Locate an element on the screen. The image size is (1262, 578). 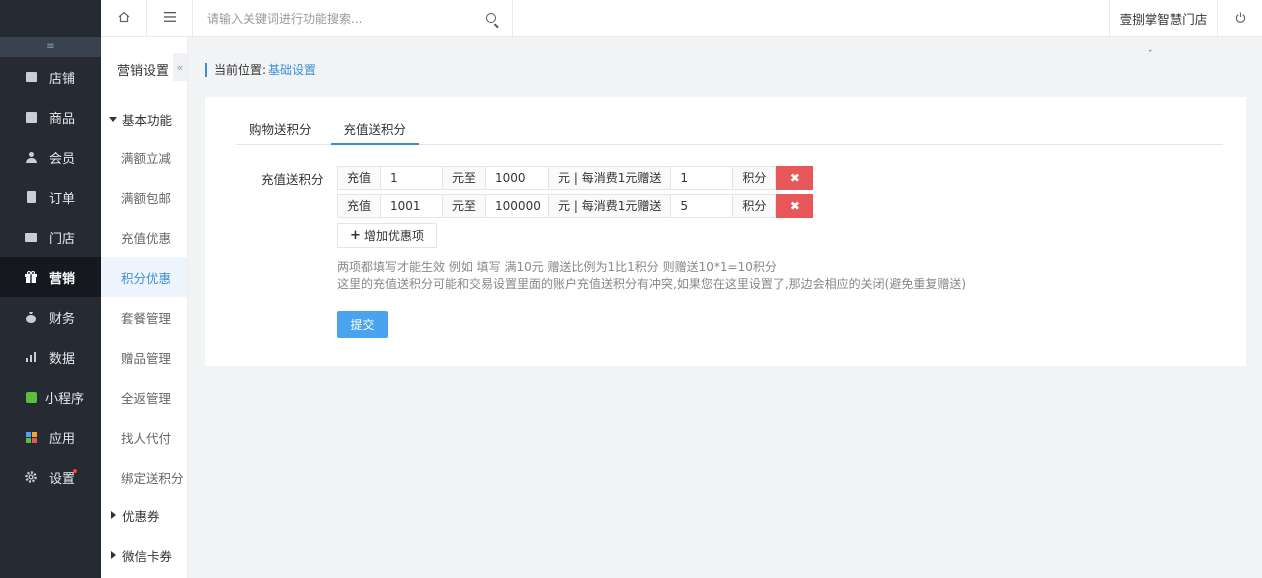
top-bar: 壹捌掌智慧门店 is located at coordinates (681, 18).